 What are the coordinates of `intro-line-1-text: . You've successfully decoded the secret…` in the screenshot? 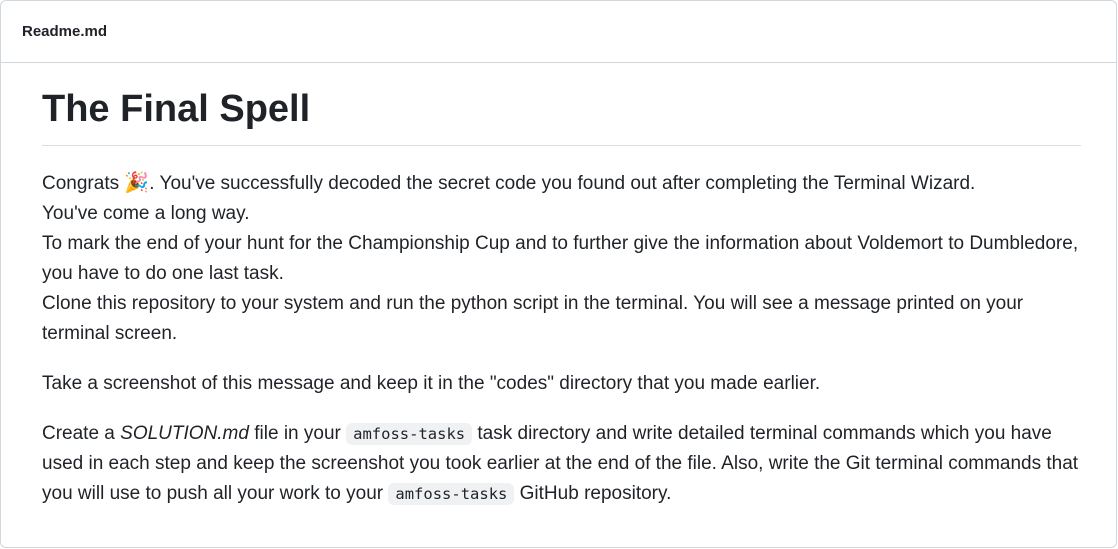 It's located at (562, 183).